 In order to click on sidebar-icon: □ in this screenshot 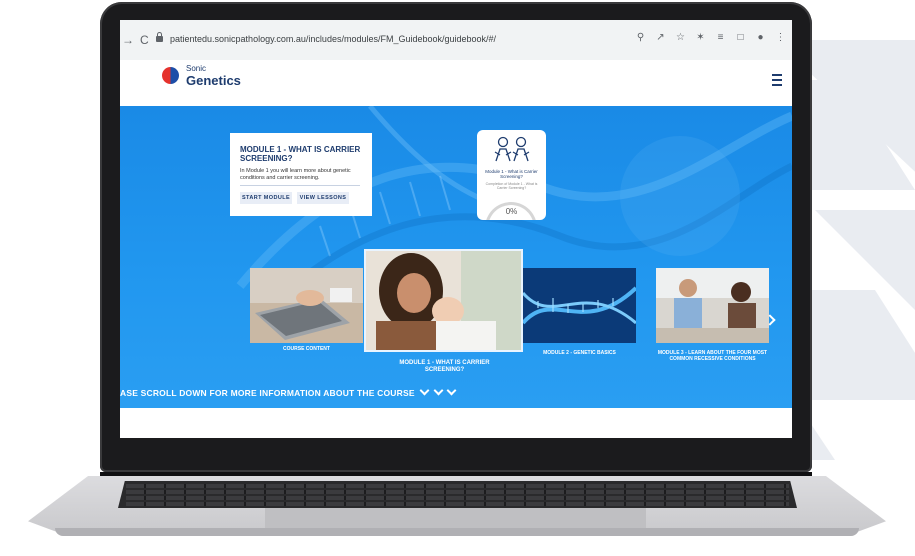, I will do `click(740, 37)`.